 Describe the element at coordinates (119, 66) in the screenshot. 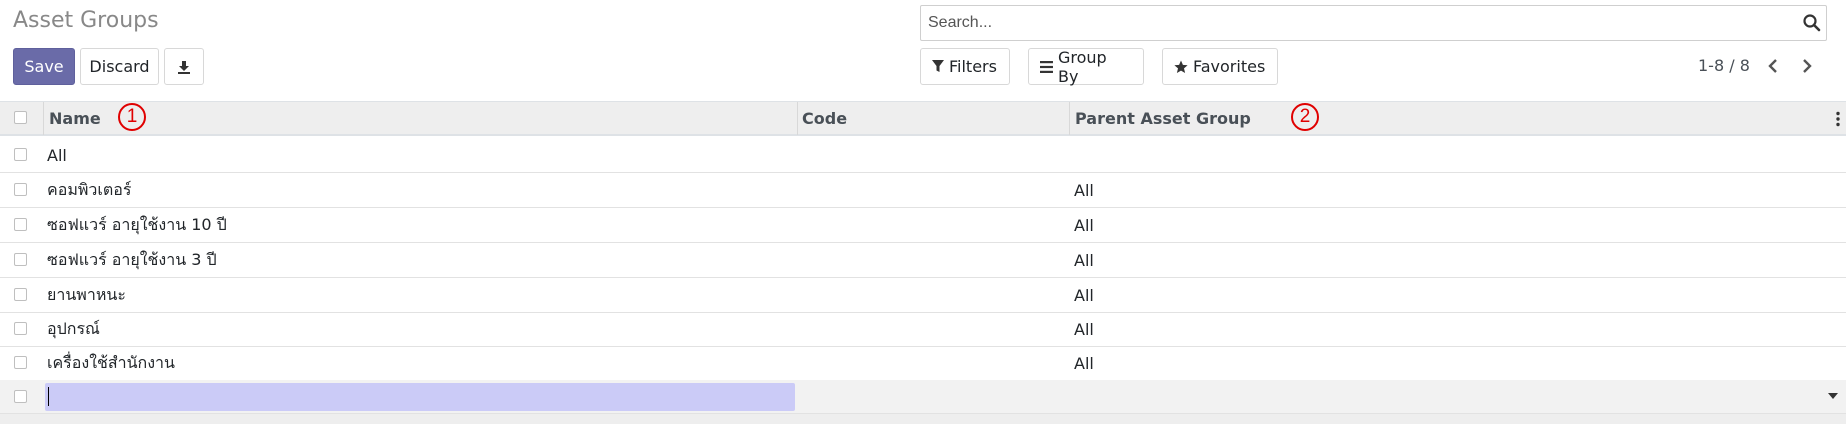

I see `discard-button: Discard` at that location.